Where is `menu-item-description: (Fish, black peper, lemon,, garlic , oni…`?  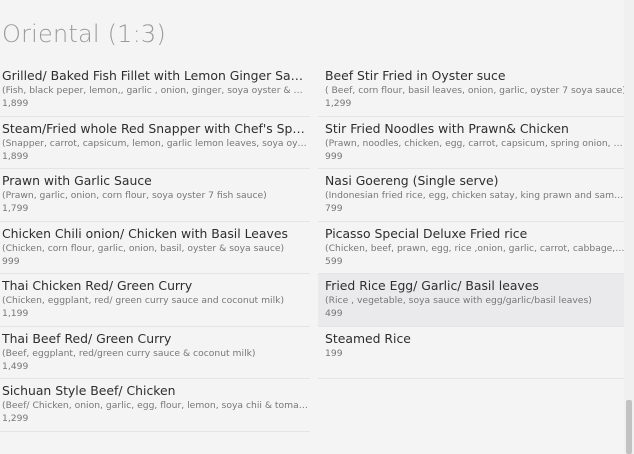
menu-item-description: (Fish, black peper, lemon,, garlic , oni… is located at coordinates (155, 90).